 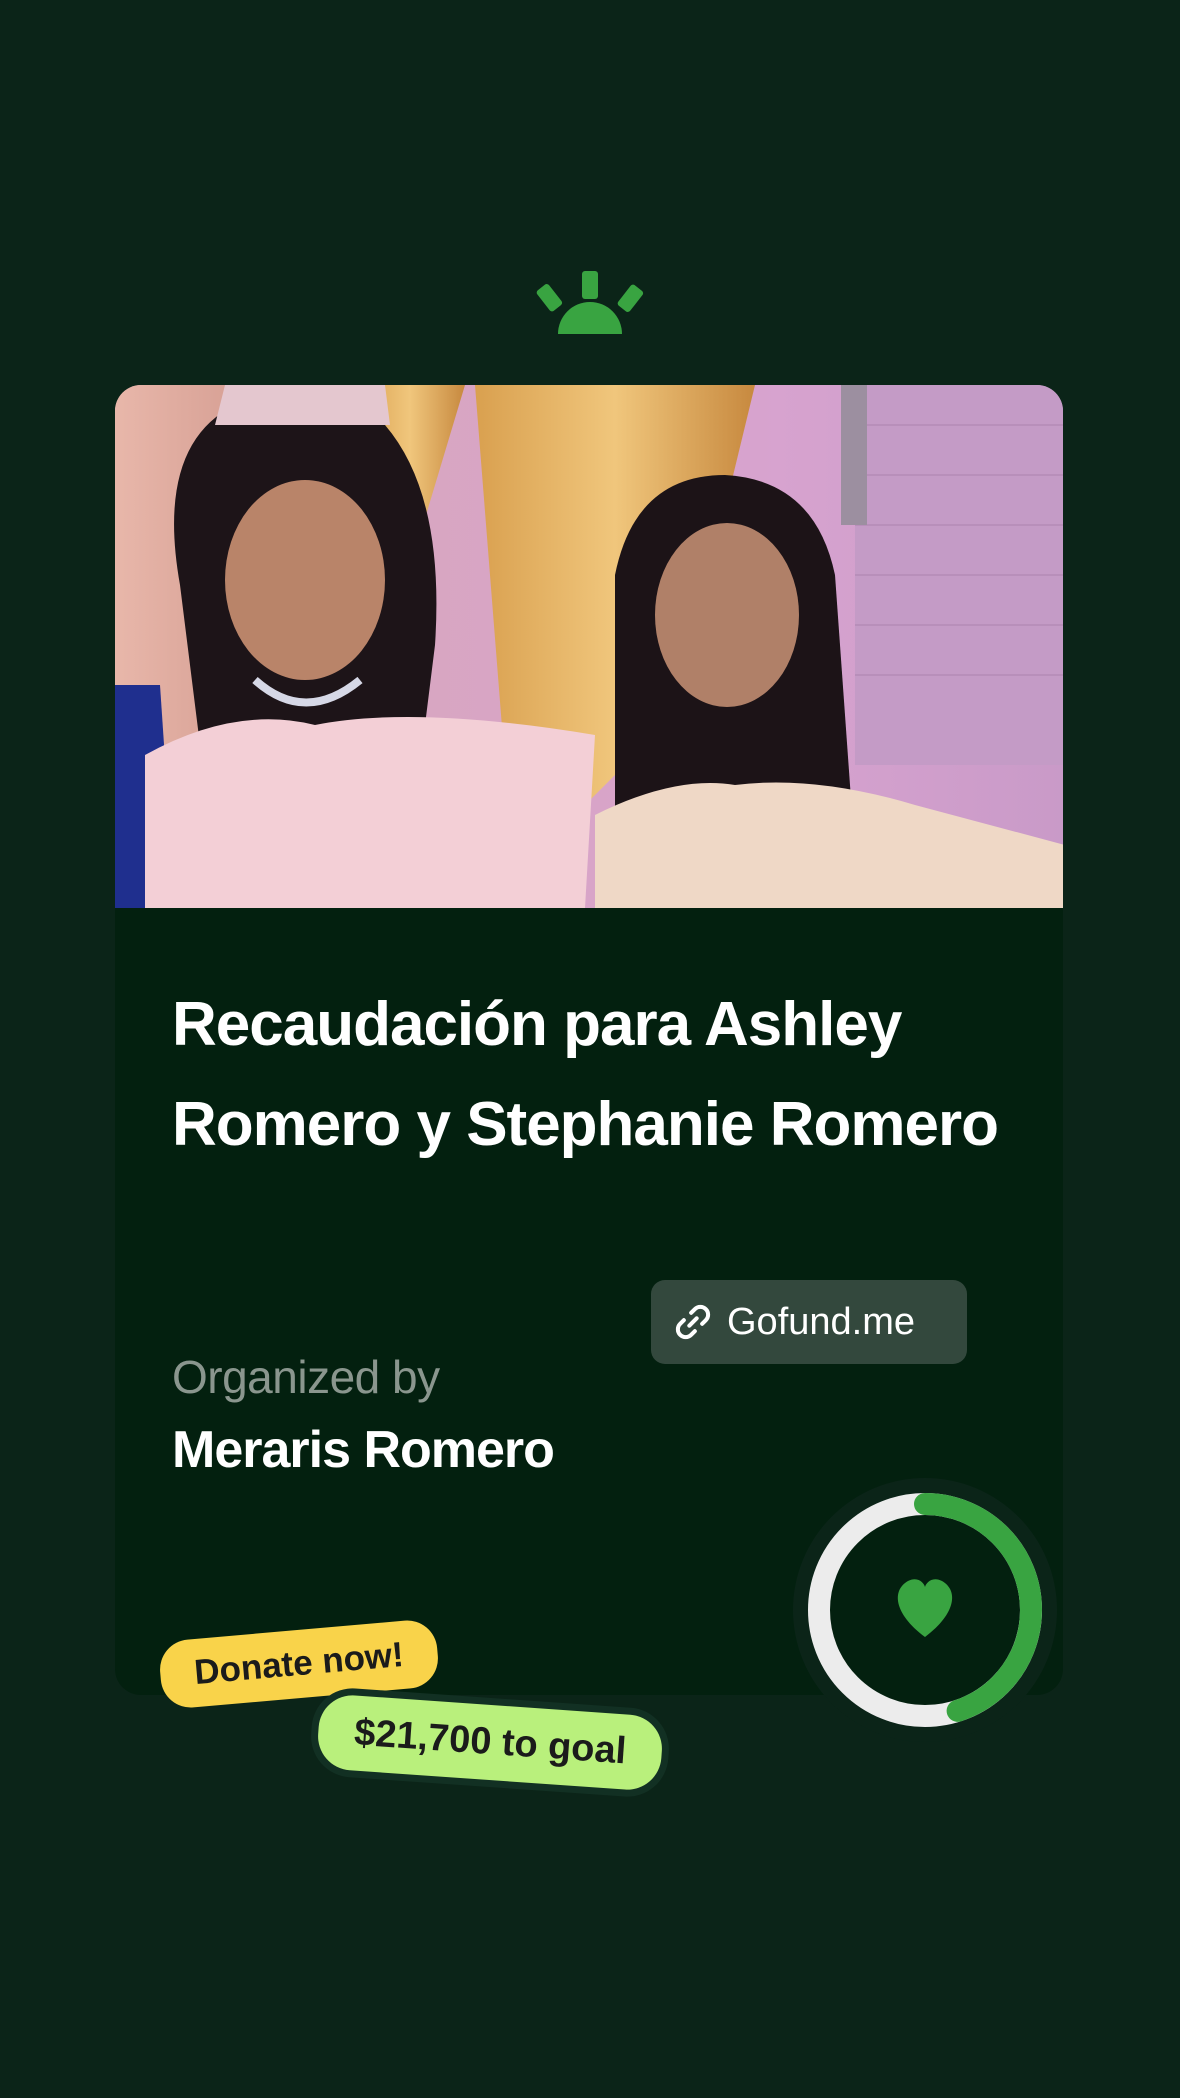 I want to click on gofundme-logo-icon, so click(x=590, y=302).